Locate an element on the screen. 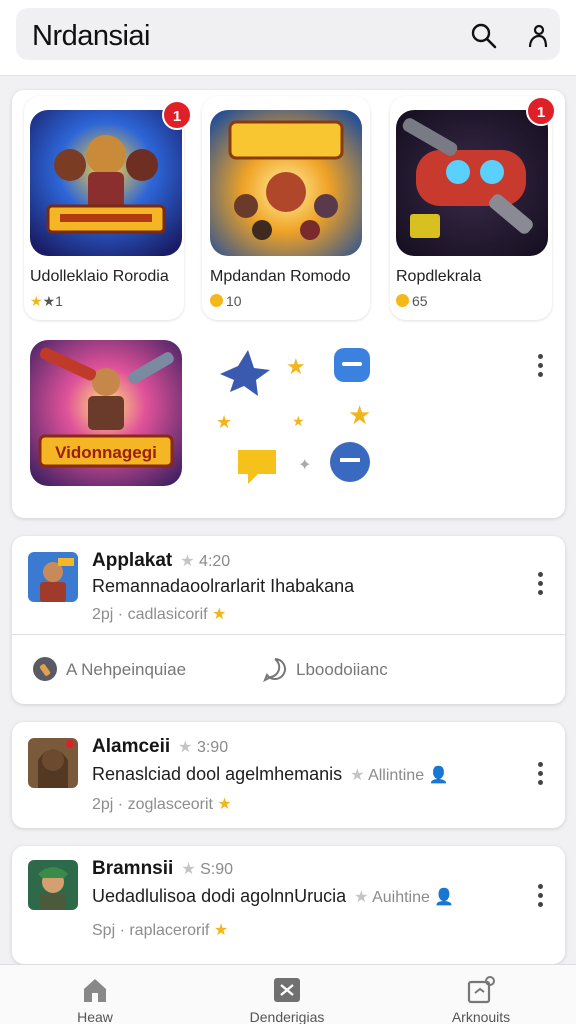 This screenshot has width=576, height=1024. game-tile: Ropdlekrala 65 is located at coordinates (471, 208).